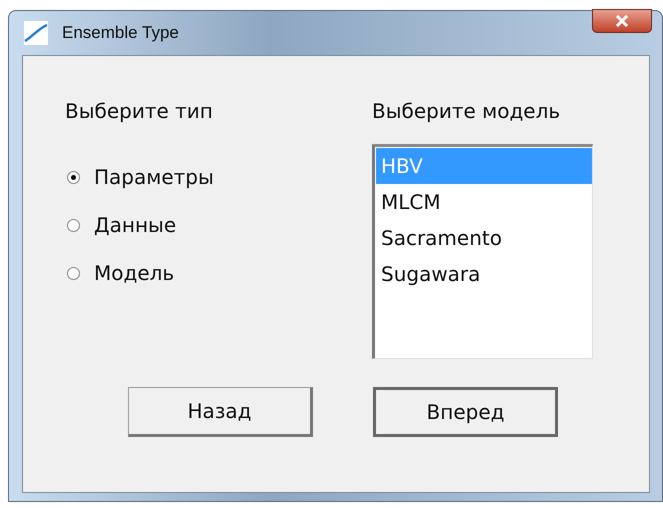 Image resolution: width=663 pixels, height=508 pixels. I want to click on model-label: Выберите модель, so click(467, 111).